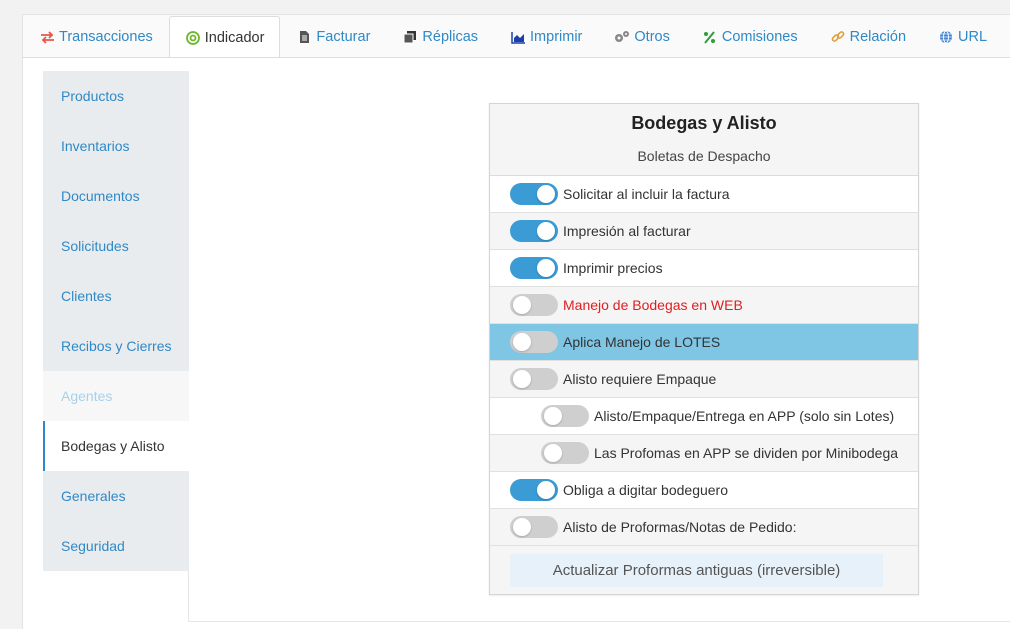 This screenshot has width=1010, height=629. What do you see at coordinates (440, 36) in the screenshot?
I see `tab-replicas: Réplicas` at bounding box center [440, 36].